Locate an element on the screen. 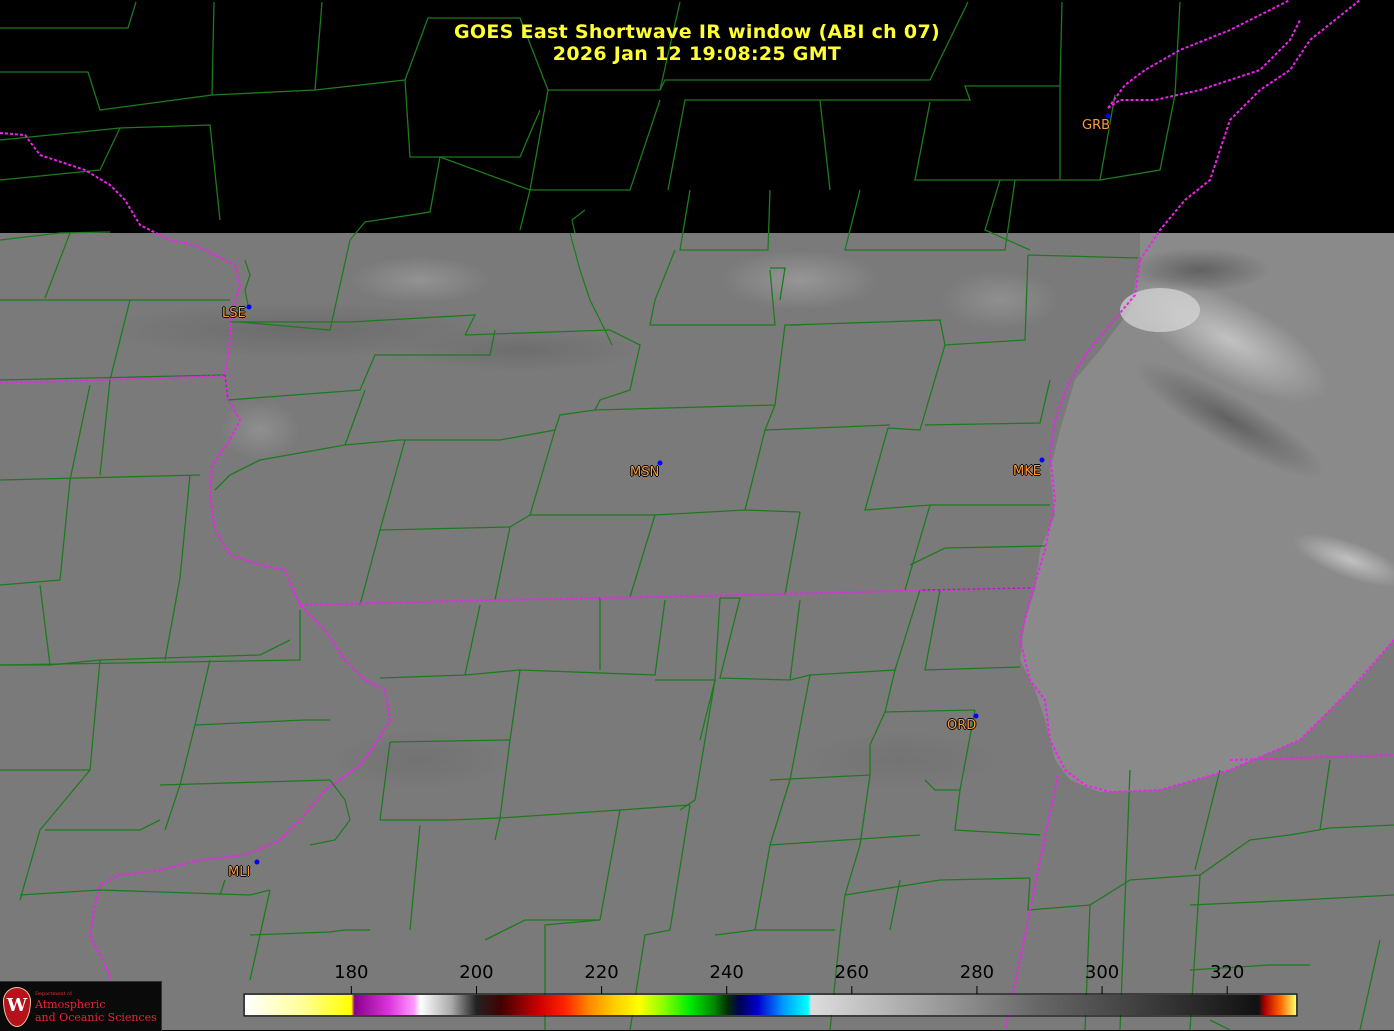 The image size is (1394, 1031). colorbar-tick-label: 200 is located at coordinates (476, 972).